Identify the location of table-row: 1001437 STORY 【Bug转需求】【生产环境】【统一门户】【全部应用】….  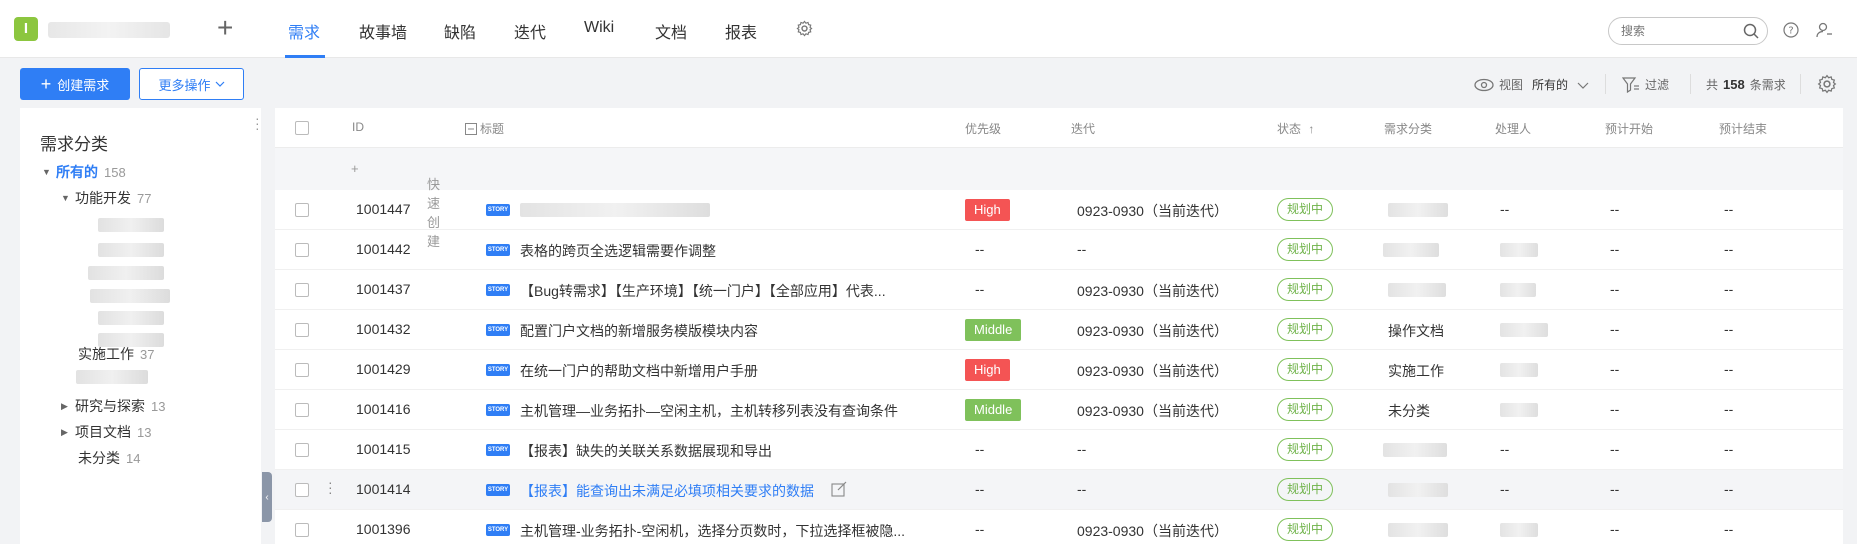
(1059, 290).